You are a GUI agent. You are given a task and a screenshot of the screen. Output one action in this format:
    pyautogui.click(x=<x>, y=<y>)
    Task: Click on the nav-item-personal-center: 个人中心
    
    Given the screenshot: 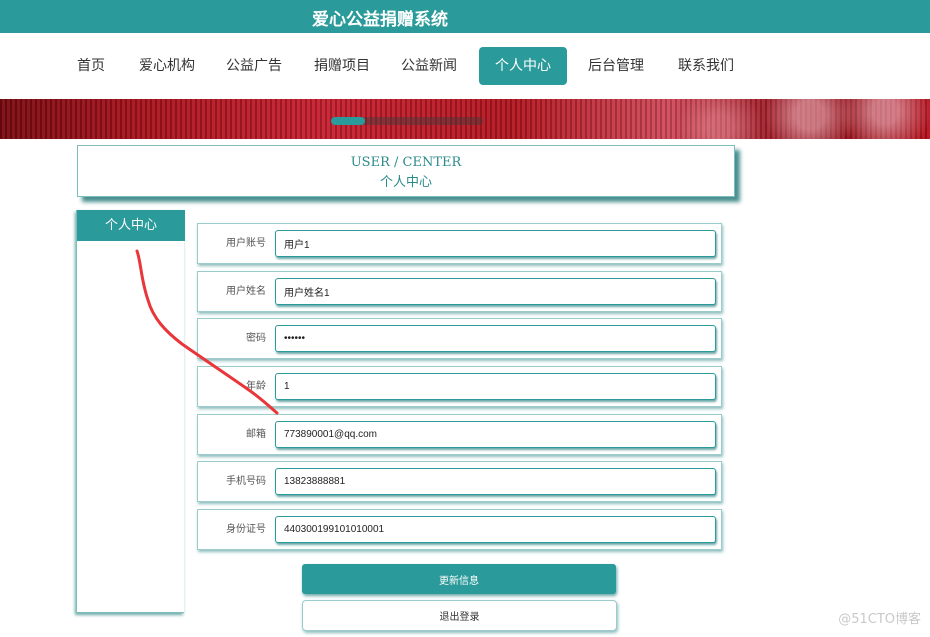 What is the action you would take?
    pyautogui.click(x=523, y=66)
    